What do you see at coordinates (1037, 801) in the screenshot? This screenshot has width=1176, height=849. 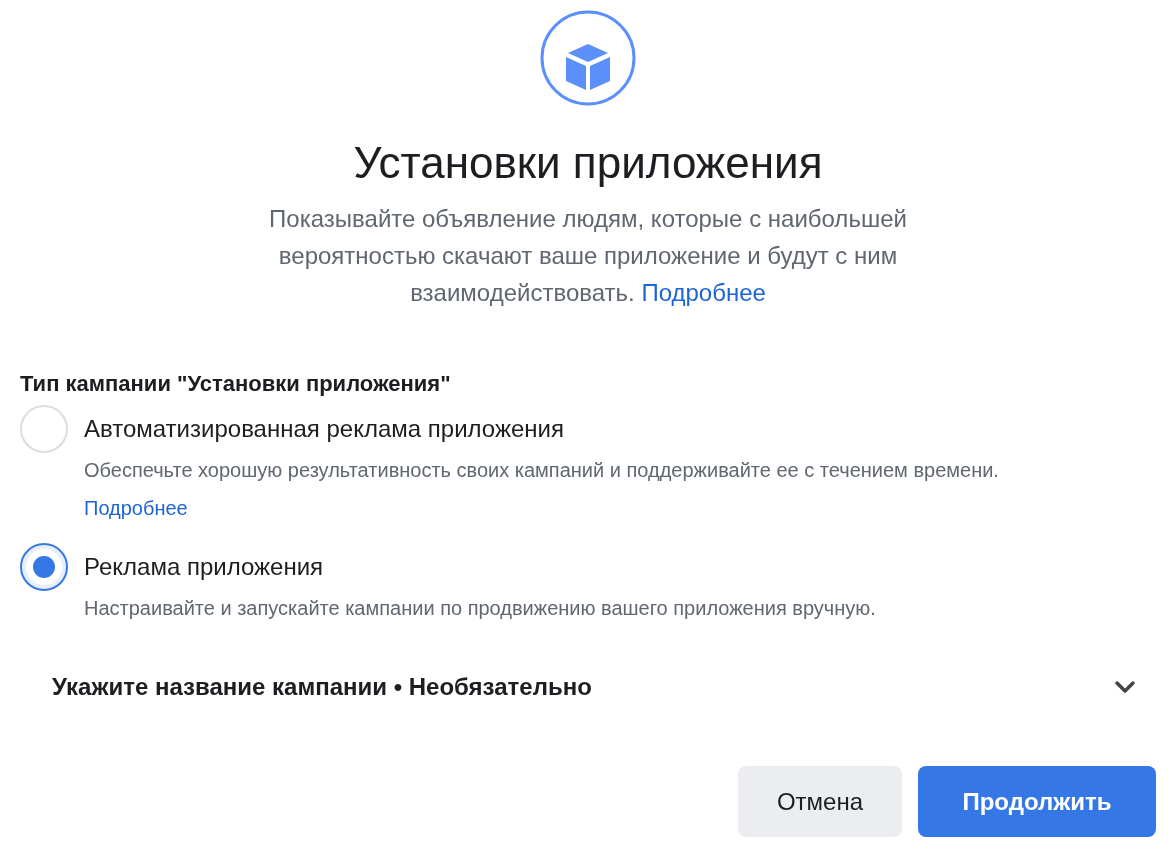 I see `continue-button: Продолжить` at bounding box center [1037, 801].